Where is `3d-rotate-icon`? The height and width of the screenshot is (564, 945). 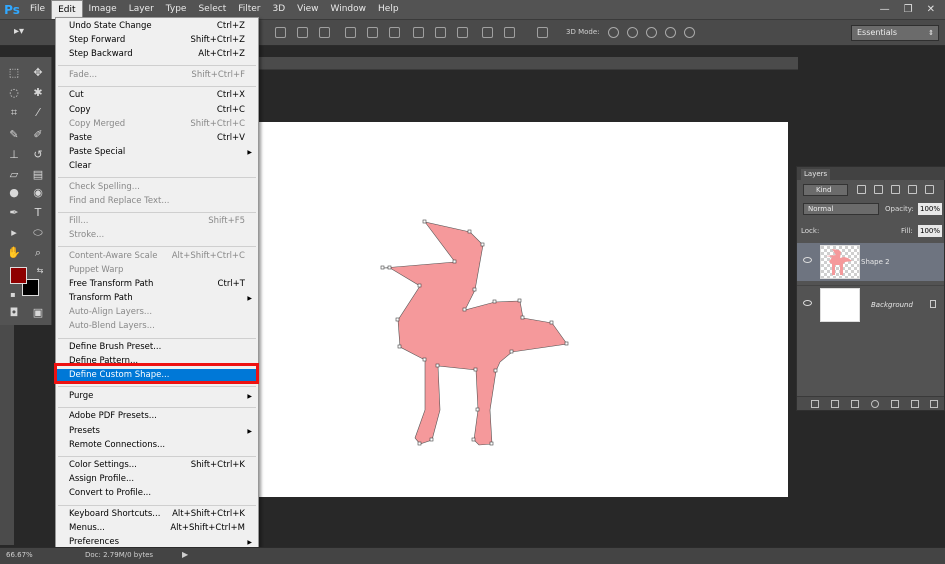
3d-rotate-icon is located at coordinates (613, 32).